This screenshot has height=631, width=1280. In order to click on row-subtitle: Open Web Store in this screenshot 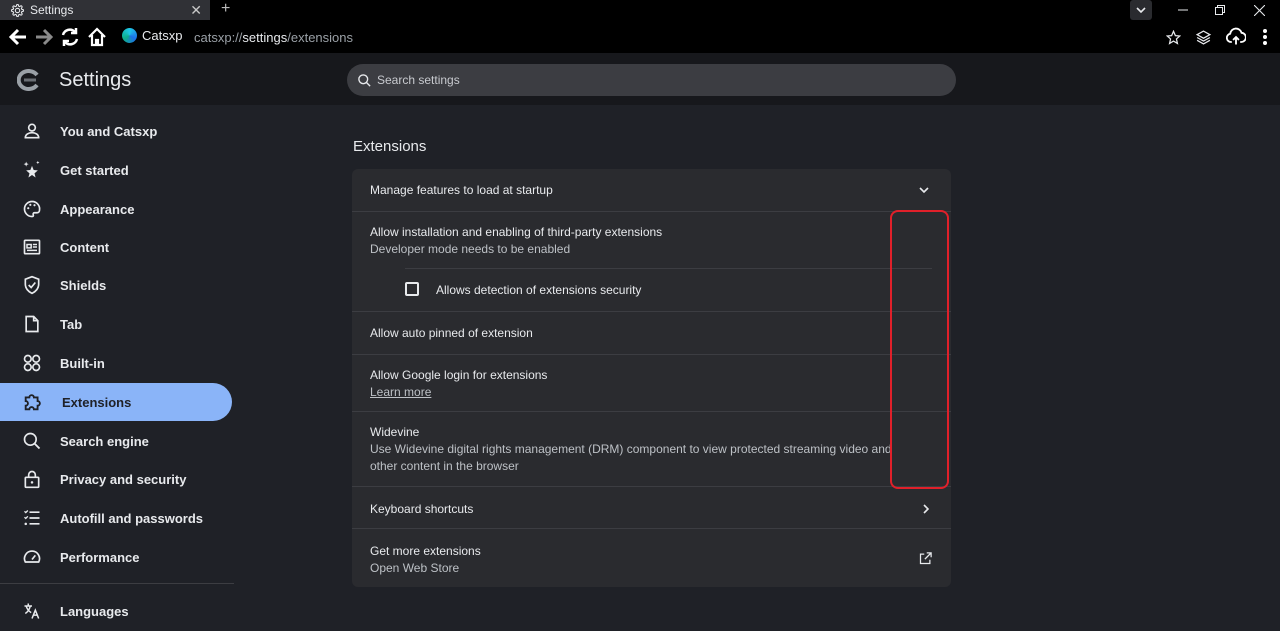, I will do `click(415, 568)`.